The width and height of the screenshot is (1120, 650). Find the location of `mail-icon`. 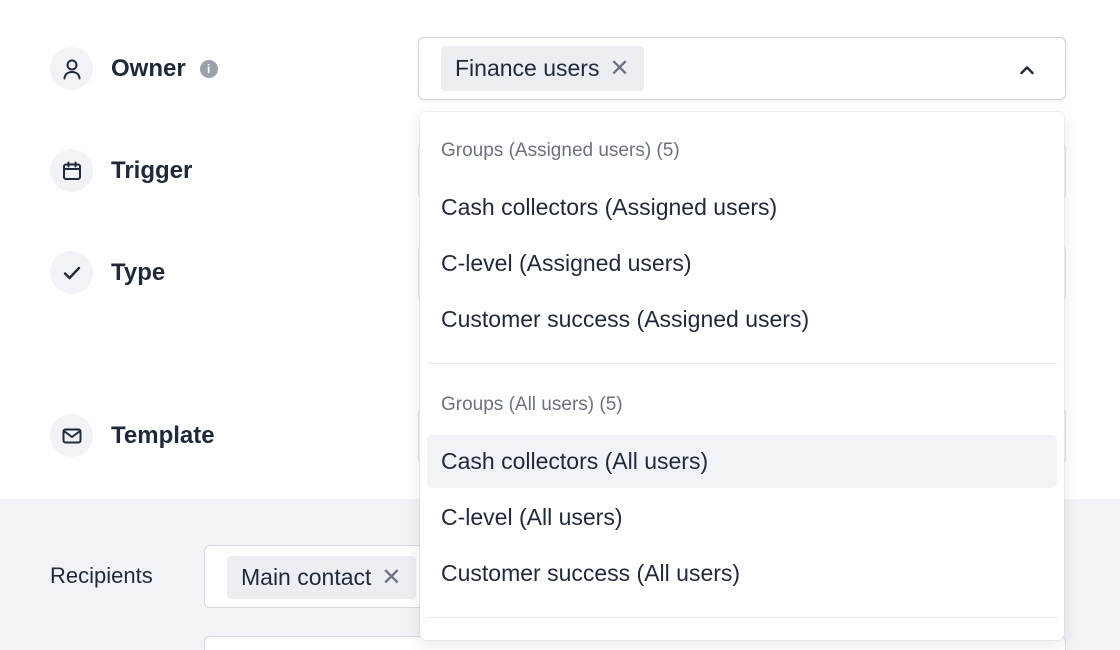

mail-icon is located at coordinates (71, 435).